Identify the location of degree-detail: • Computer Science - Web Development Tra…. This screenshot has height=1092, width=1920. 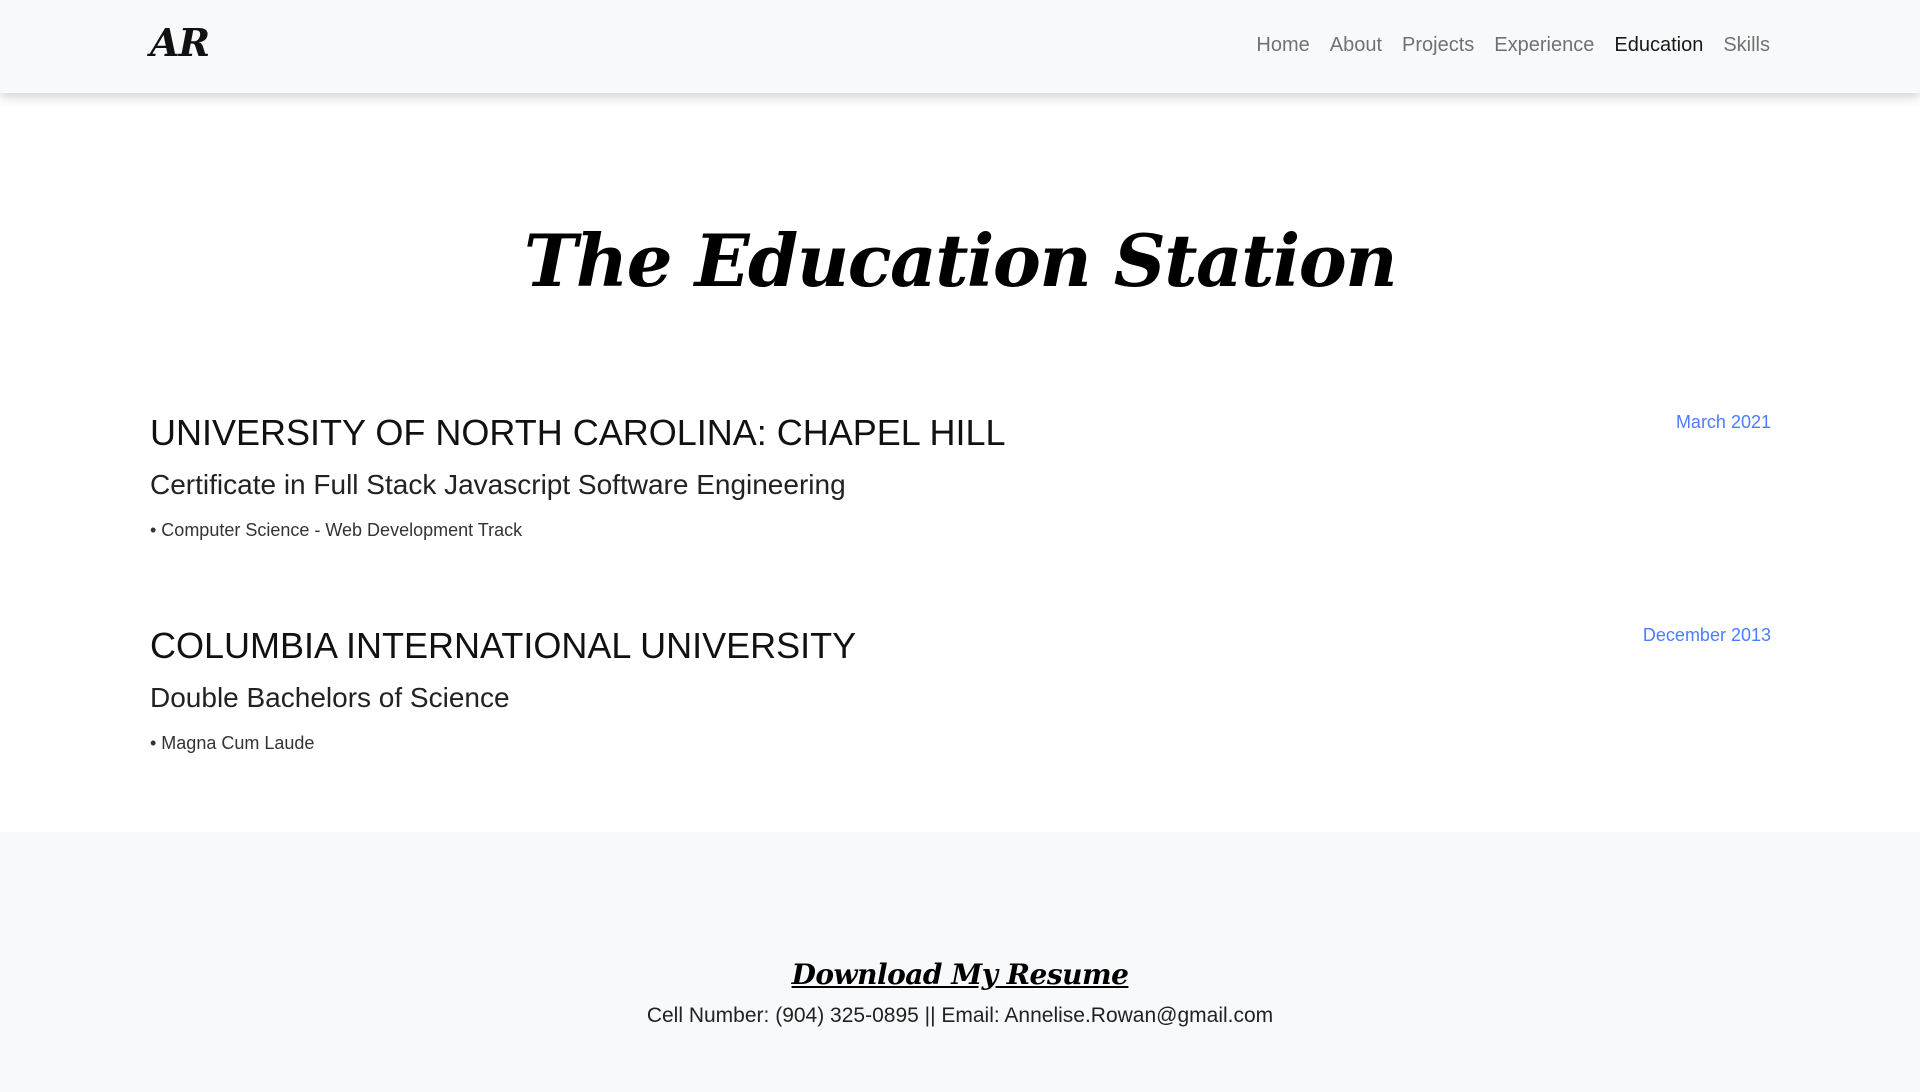
(336, 530).